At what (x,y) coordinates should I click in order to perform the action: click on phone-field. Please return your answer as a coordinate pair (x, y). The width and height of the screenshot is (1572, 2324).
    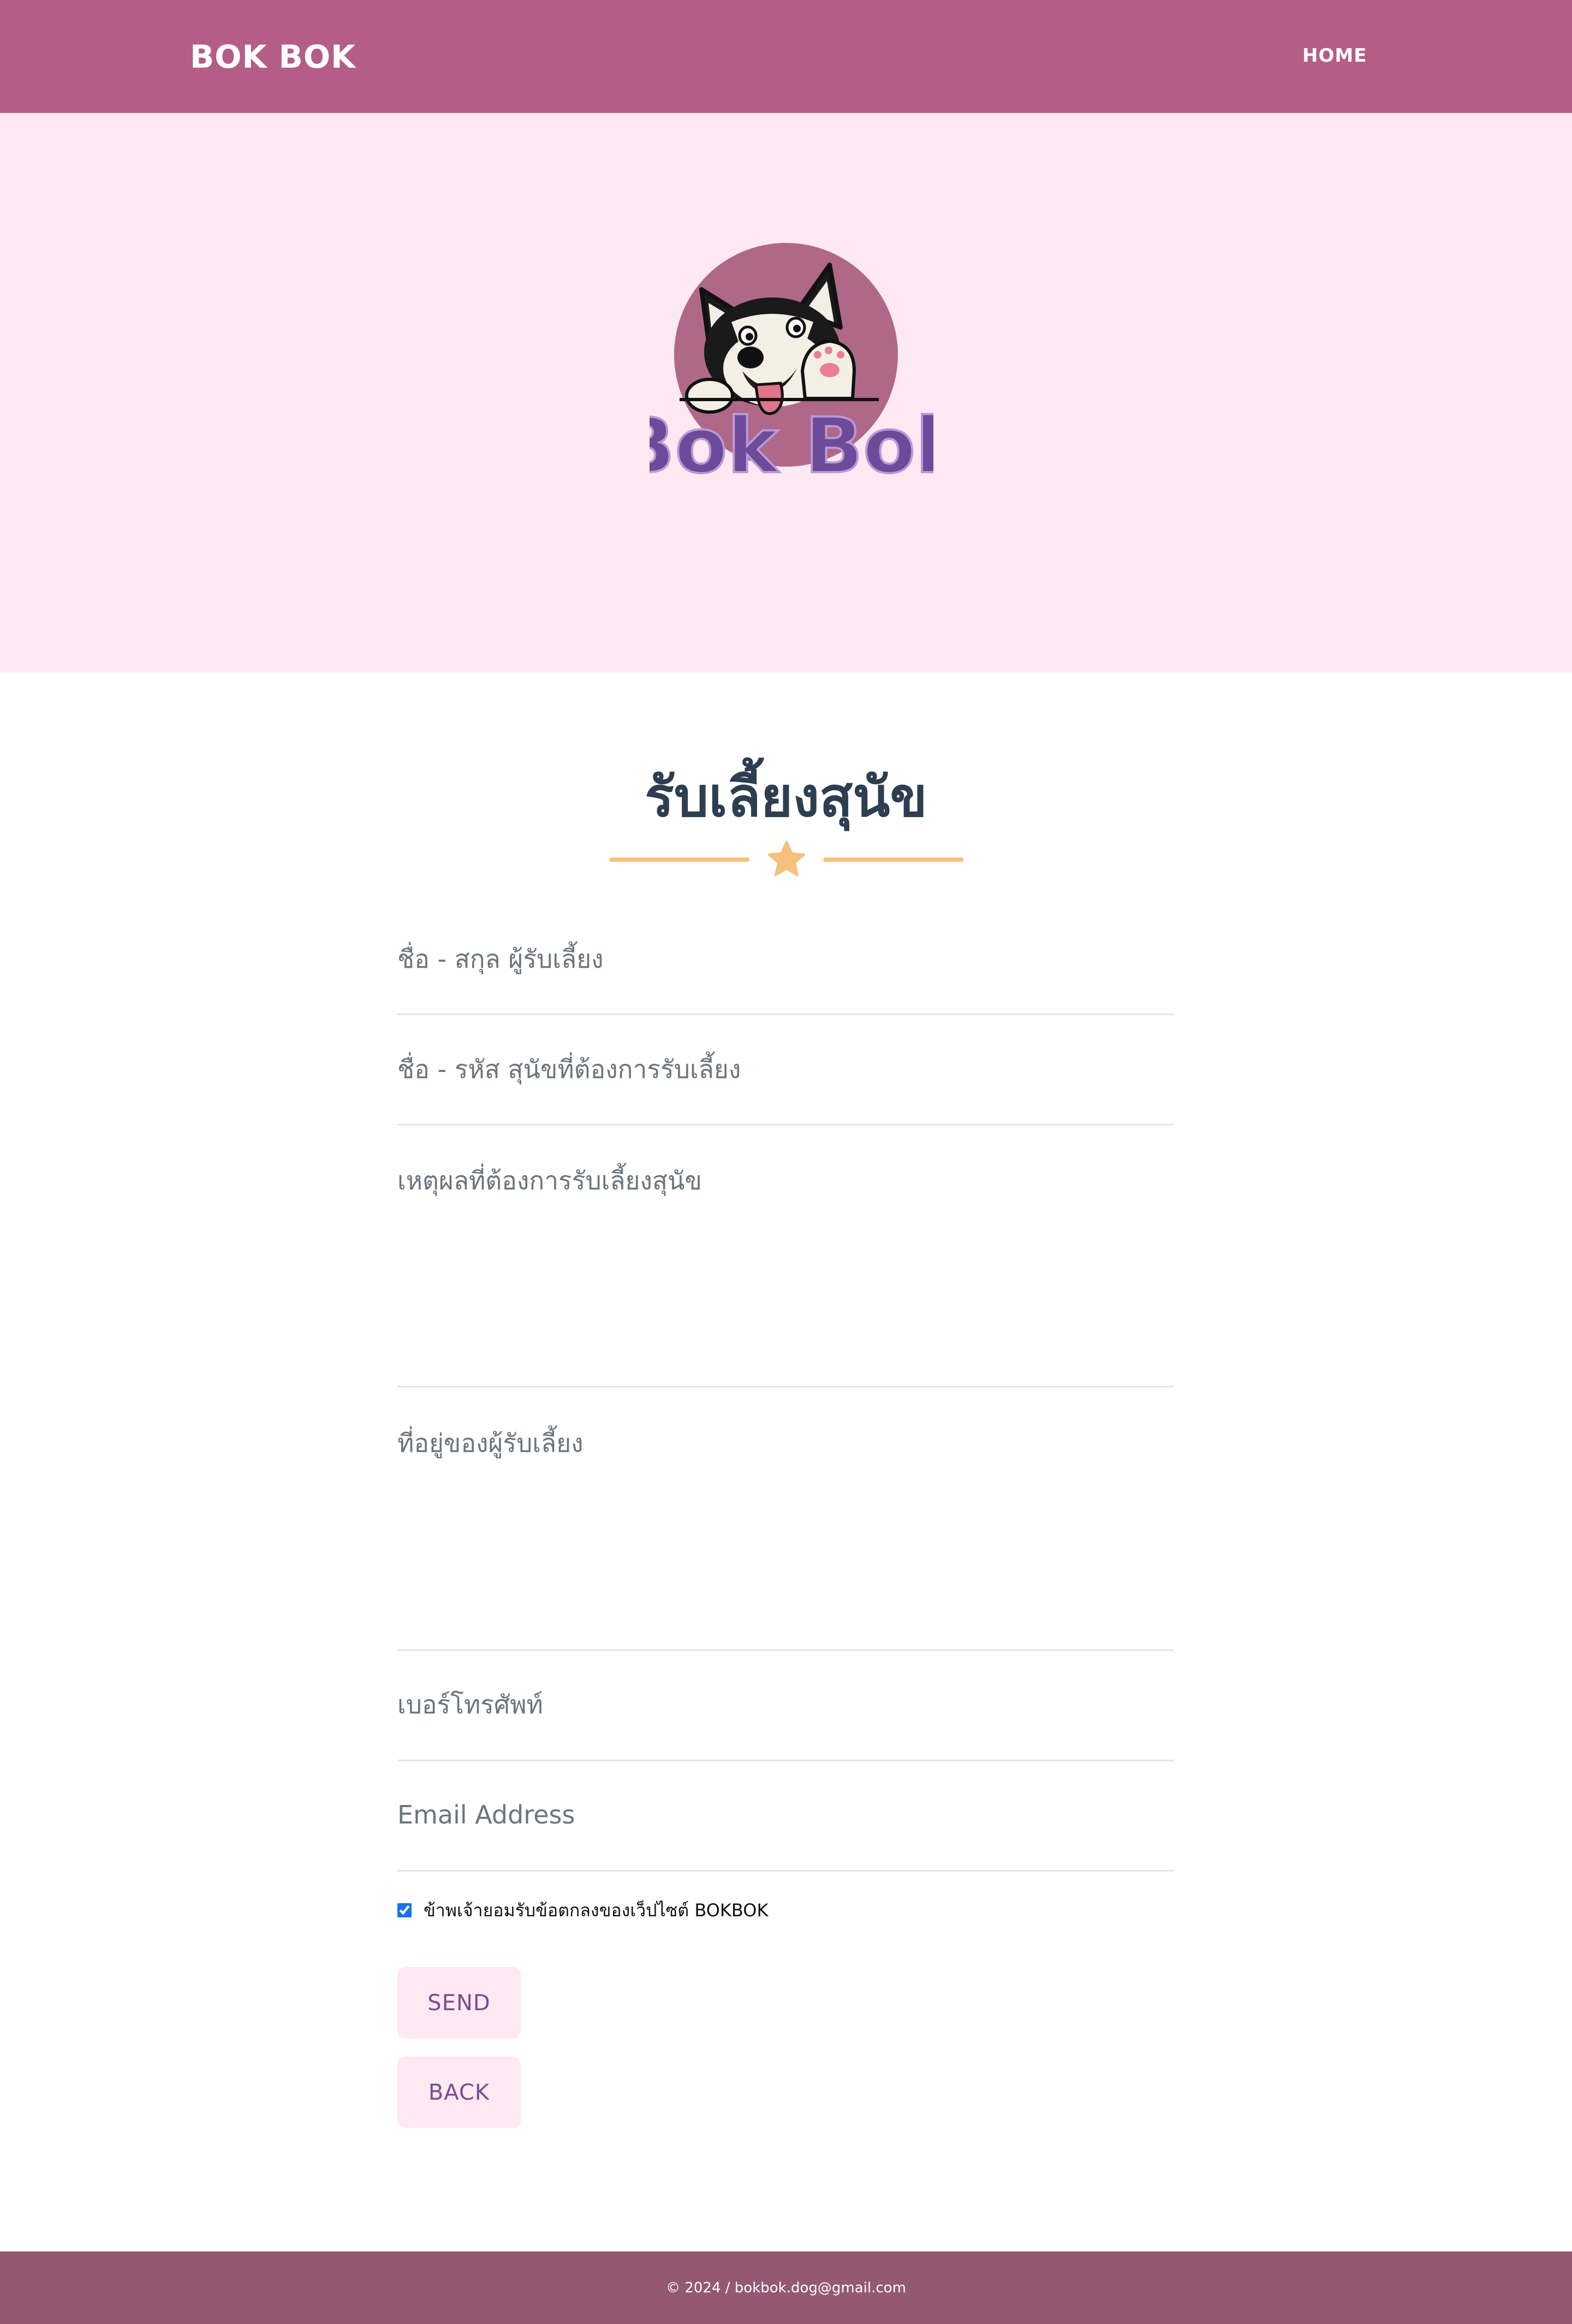
    Looking at the image, I should click on (785, 1721).